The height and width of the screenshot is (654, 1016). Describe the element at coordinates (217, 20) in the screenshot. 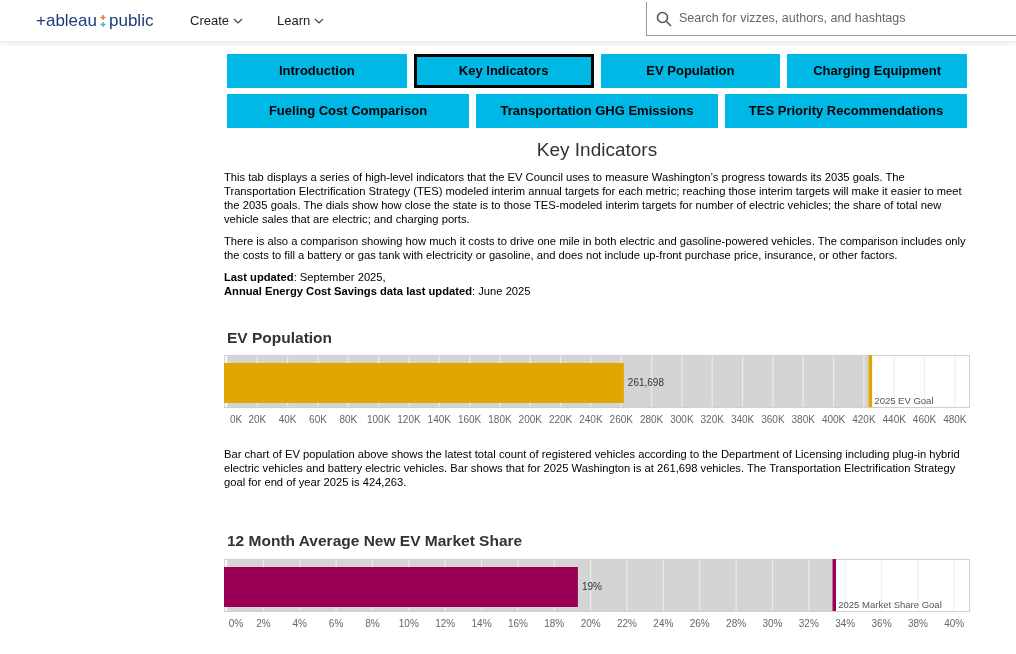

I see `nav-menu: Create` at that location.